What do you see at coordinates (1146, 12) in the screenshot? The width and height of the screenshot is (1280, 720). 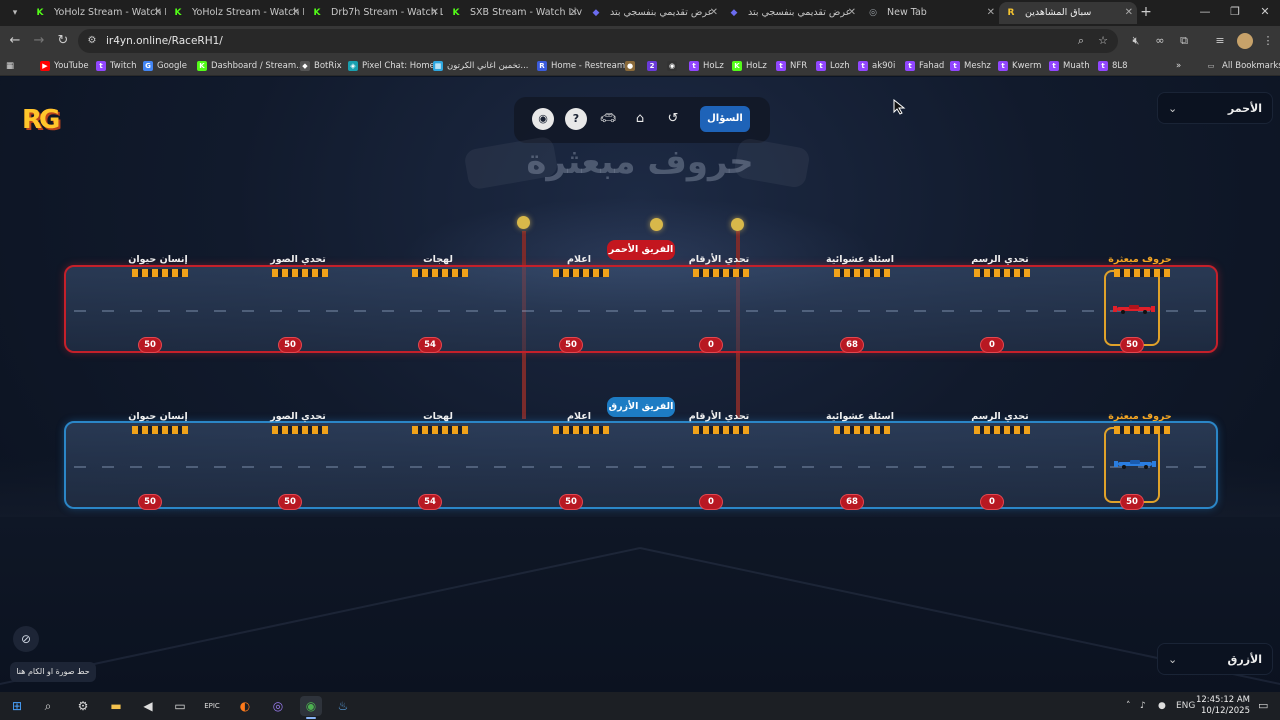 I see `new-tab-button: +` at bounding box center [1146, 12].